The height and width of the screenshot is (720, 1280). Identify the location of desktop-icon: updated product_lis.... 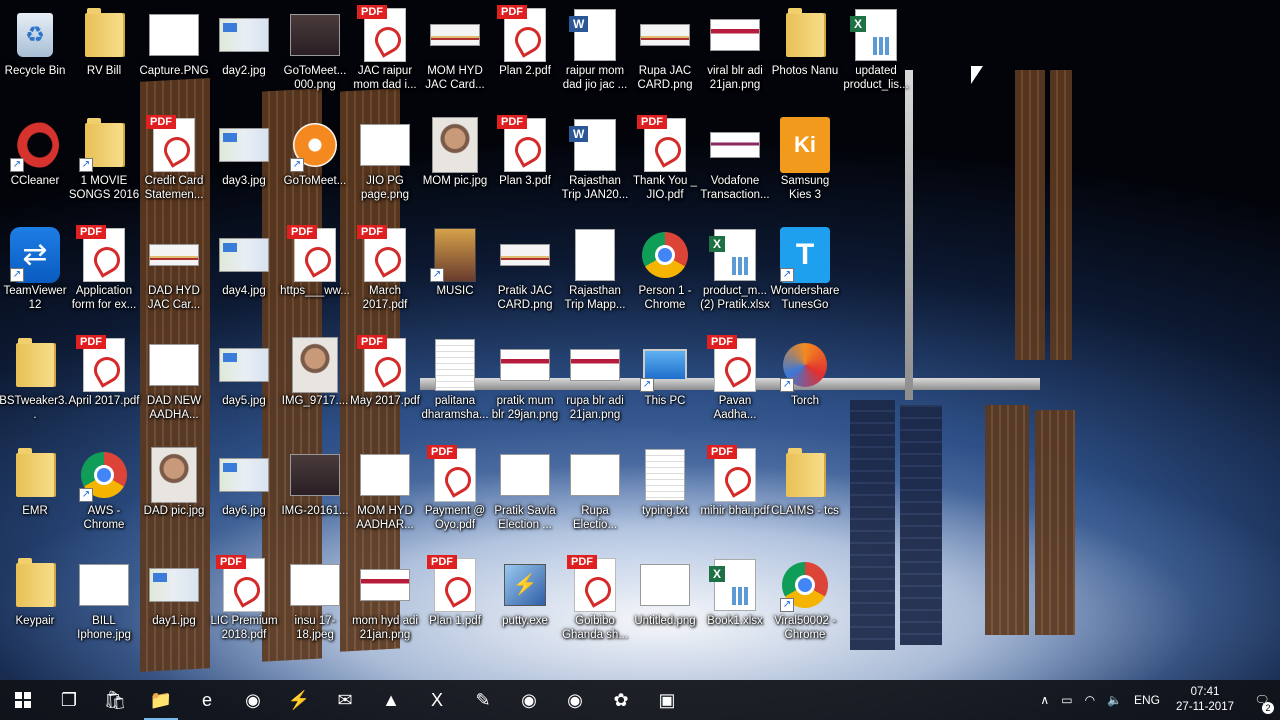
(876, 54).